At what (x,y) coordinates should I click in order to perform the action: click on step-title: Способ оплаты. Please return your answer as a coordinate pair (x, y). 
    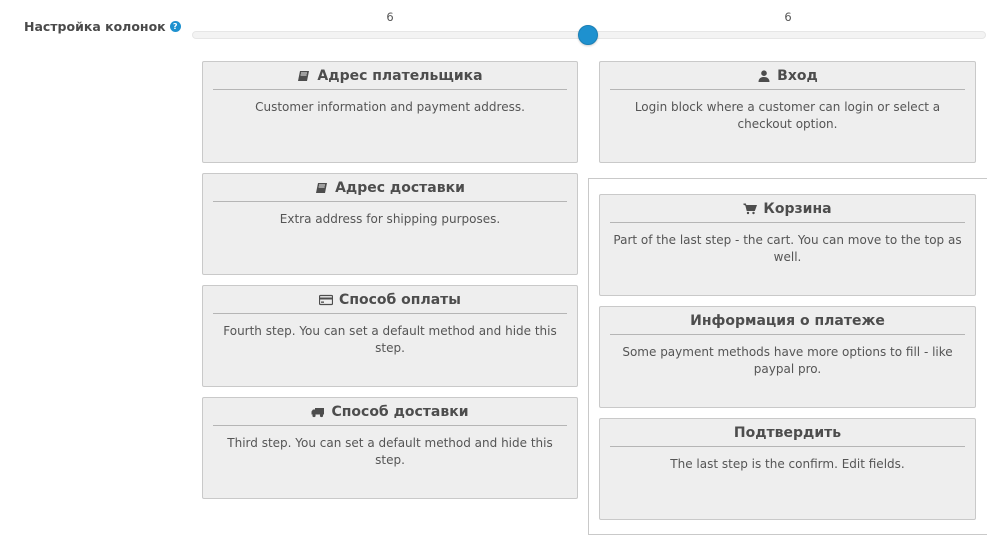
    Looking at the image, I should click on (390, 303).